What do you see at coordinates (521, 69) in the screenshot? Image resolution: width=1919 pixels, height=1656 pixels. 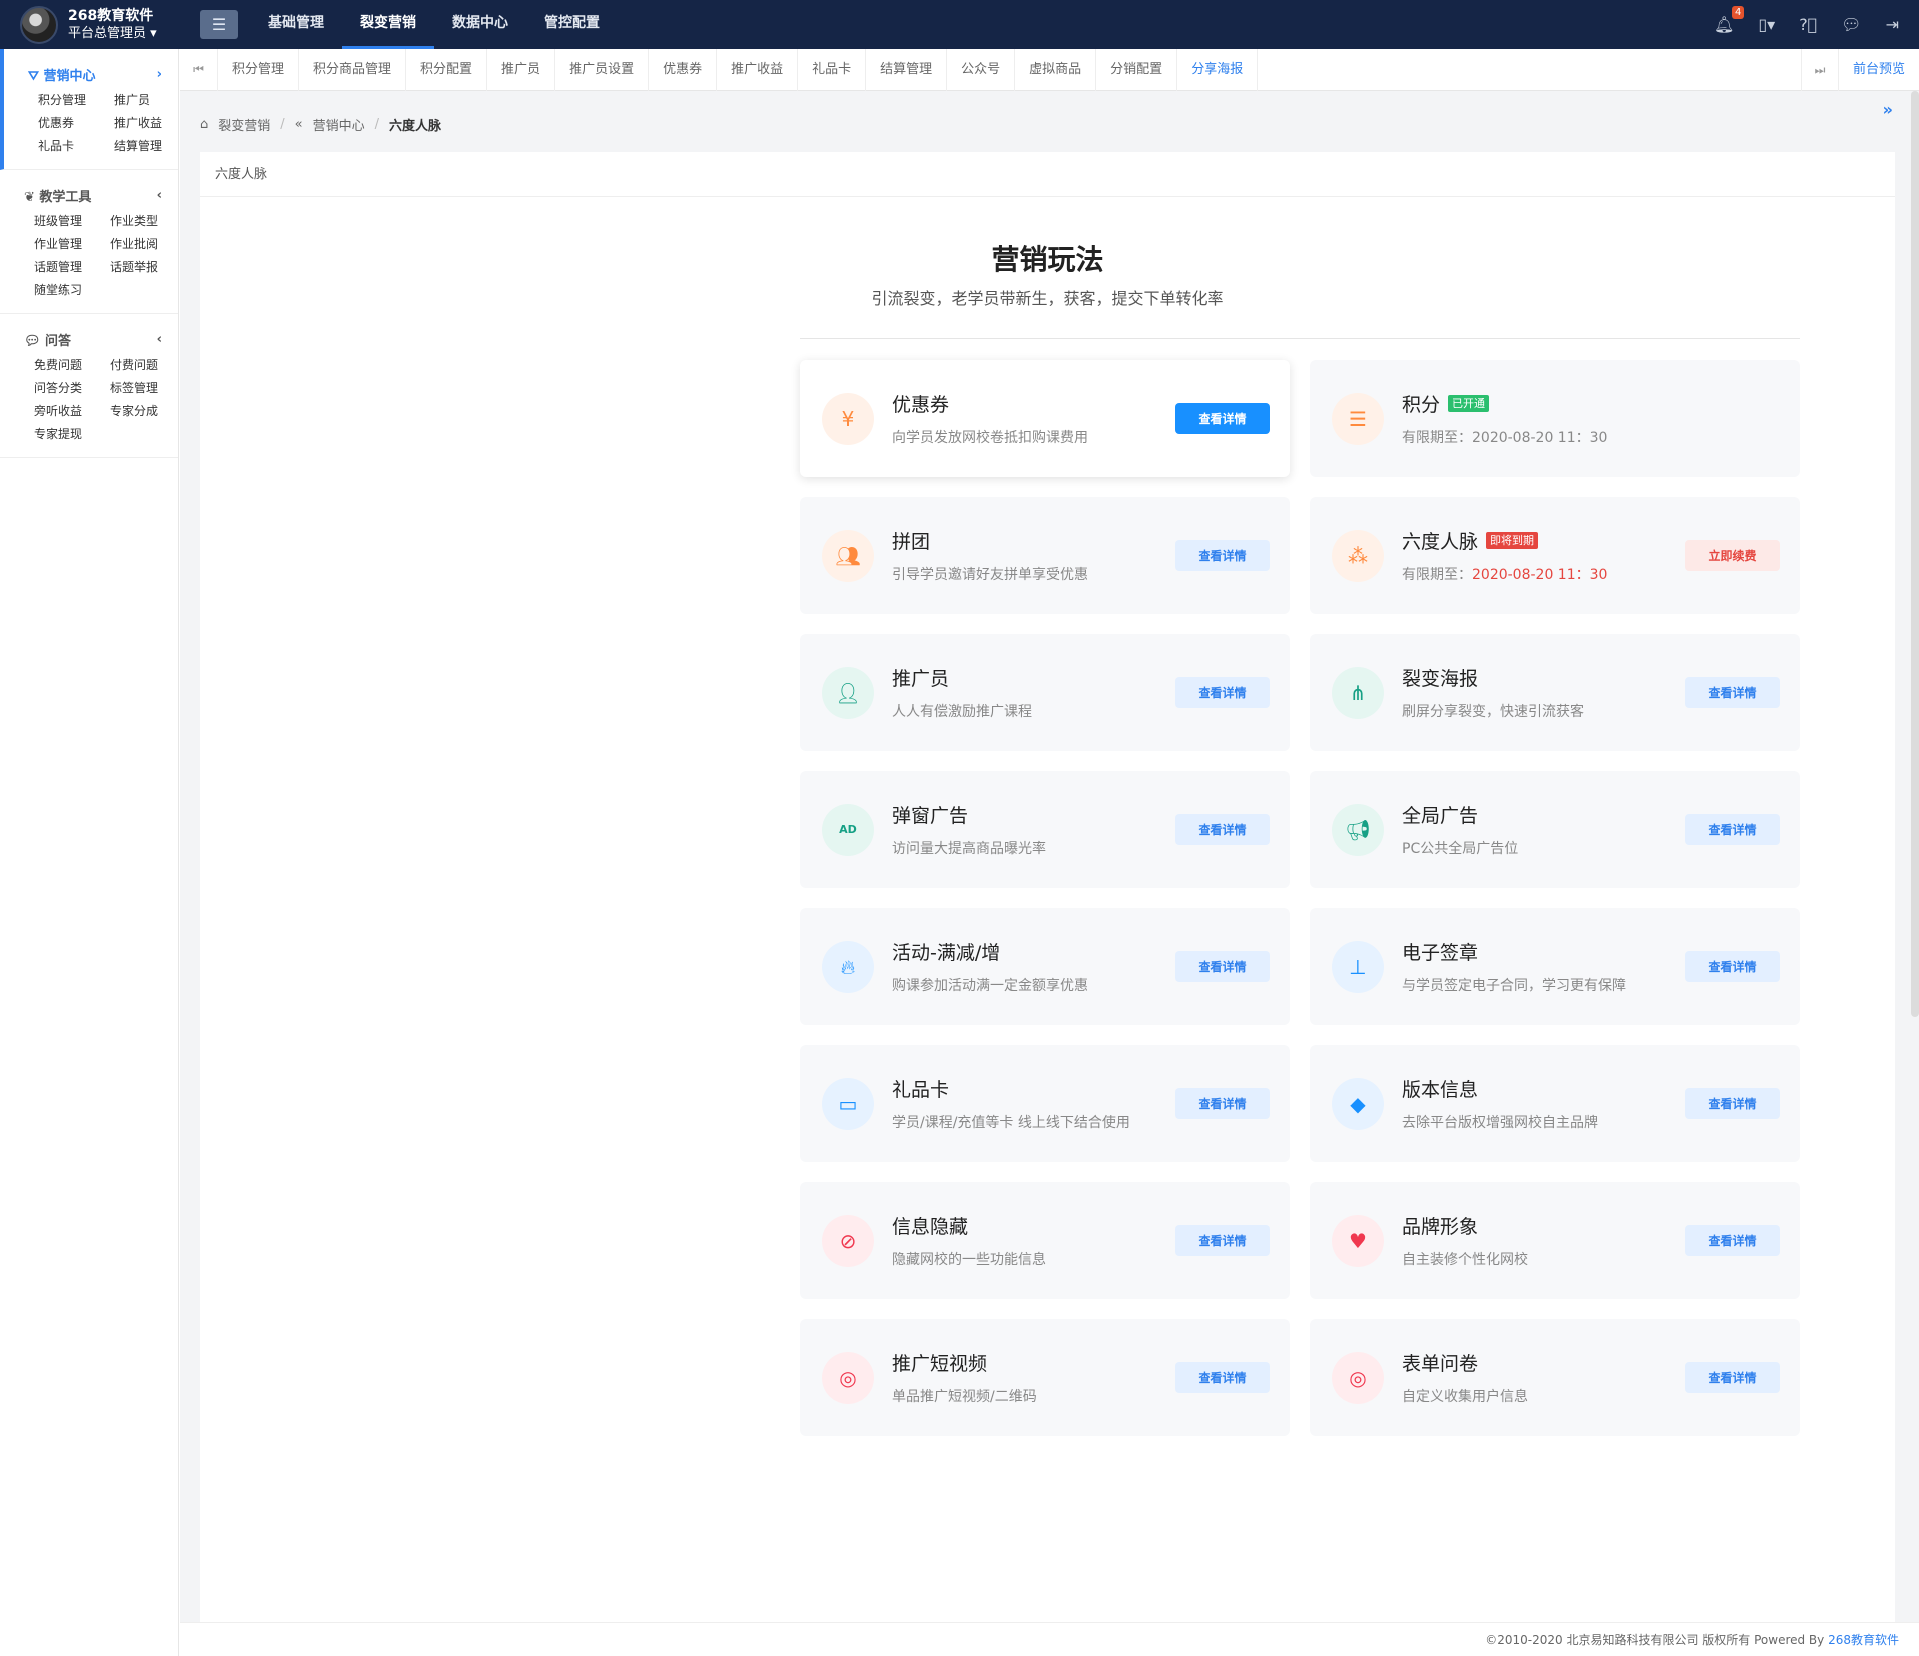 I see `tab-item: 推广员` at bounding box center [521, 69].